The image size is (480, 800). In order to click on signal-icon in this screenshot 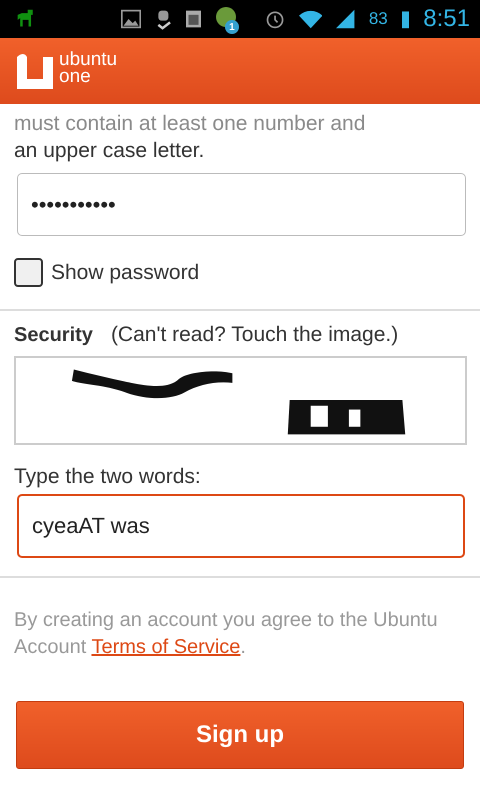, I will do `click(345, 19)`.